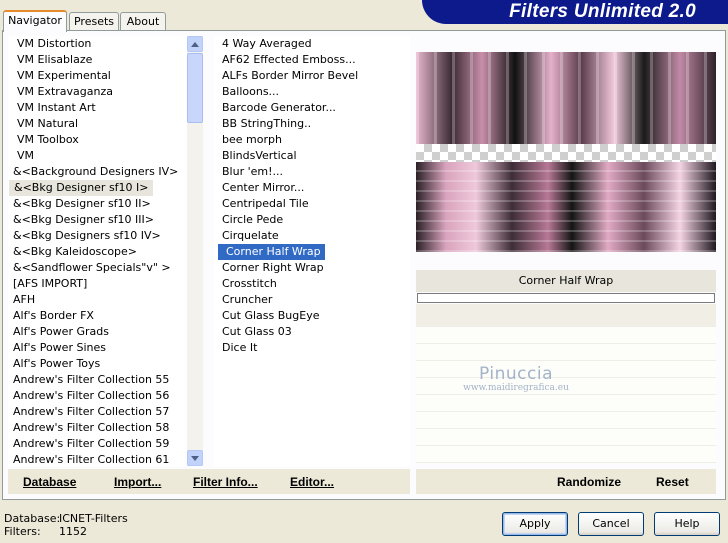 The height and width of the screenshot is (543, 728). Describe the element at coordinates (97, 316) in the screenshot. I see `category-item: Alf's Border FX` at that location.